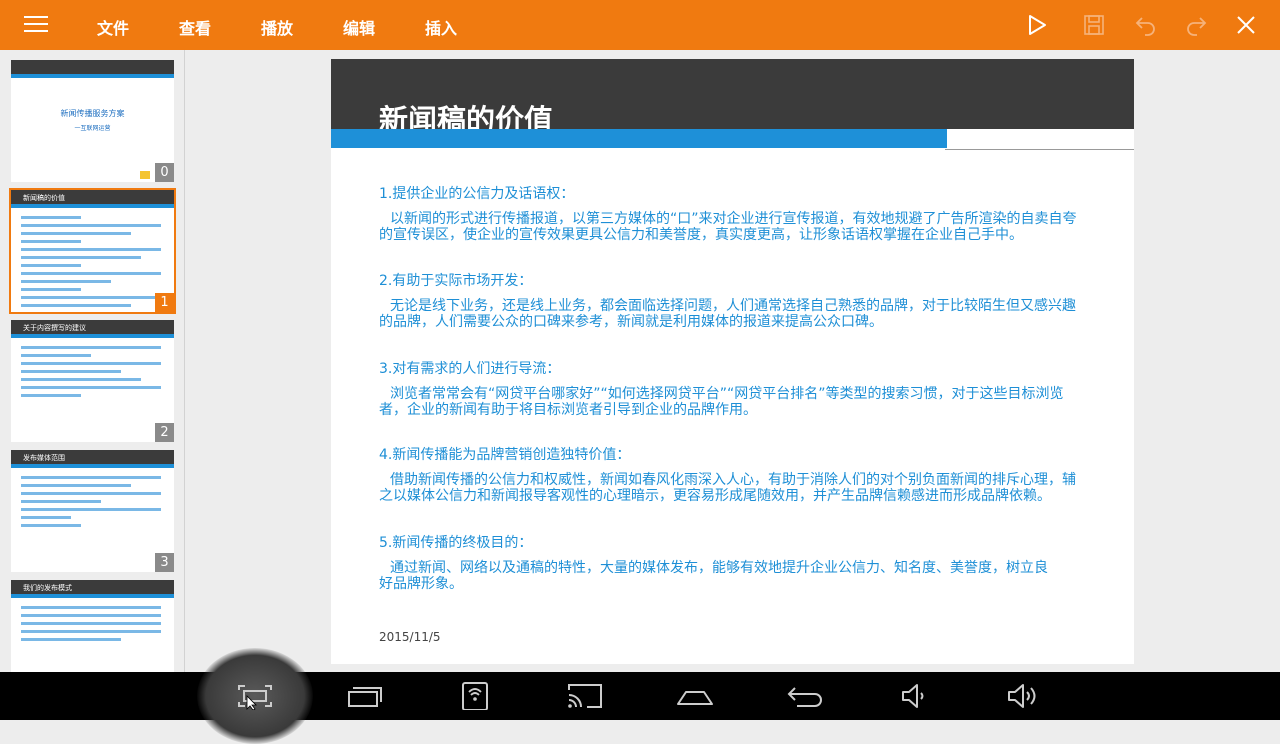 The height and width of the screenshot is (744, 1280). Describe the element at coordinates (470, 369) in the screenshot. I see `section-heading: 3.对有需求的人们进行导流：` at that location.